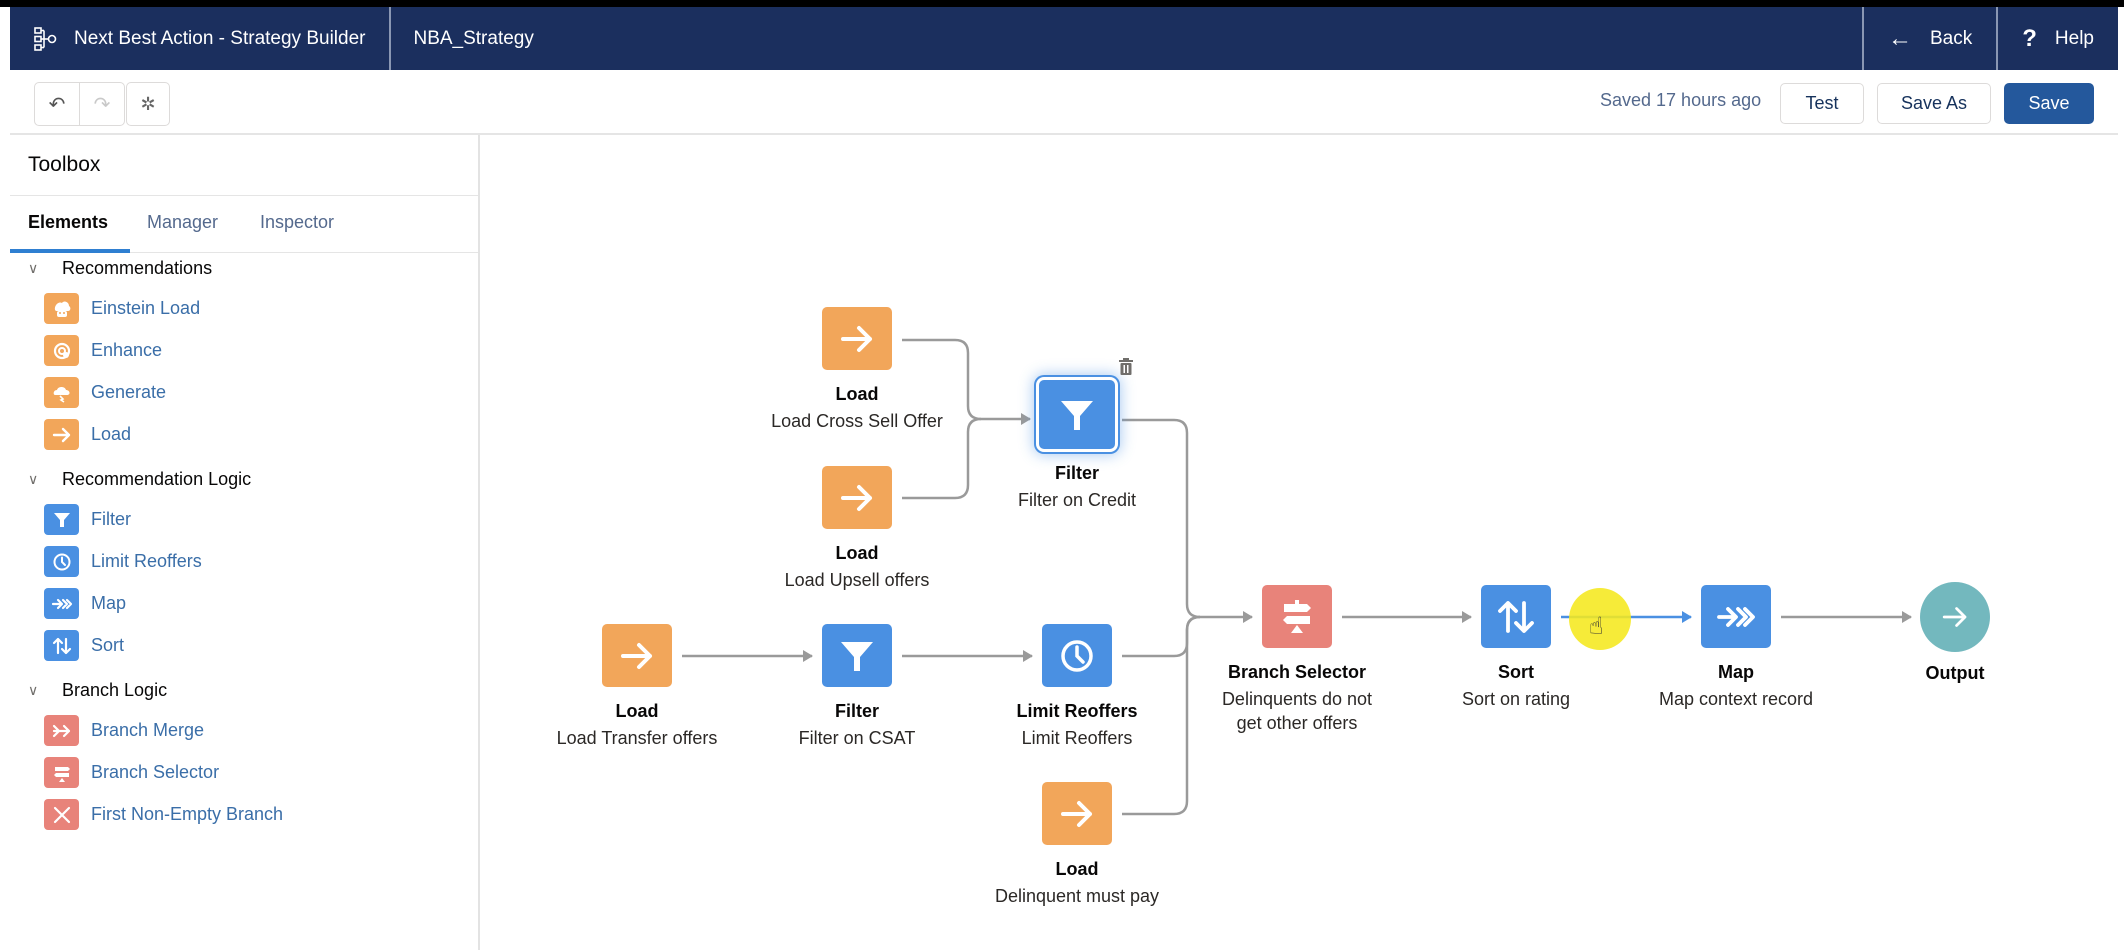 Image resolution: width=2124 pixels, height=950 pixels. Describe the element at coordinates (2049, 103) in the screenshot. I see `save-button: Save` at that location.